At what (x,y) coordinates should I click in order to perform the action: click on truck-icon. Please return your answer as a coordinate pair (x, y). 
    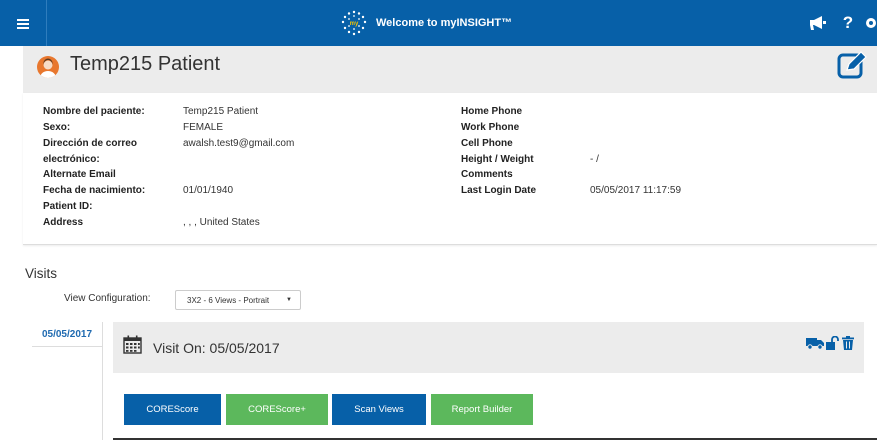
    Looking at the image, I should click on (815, 345).